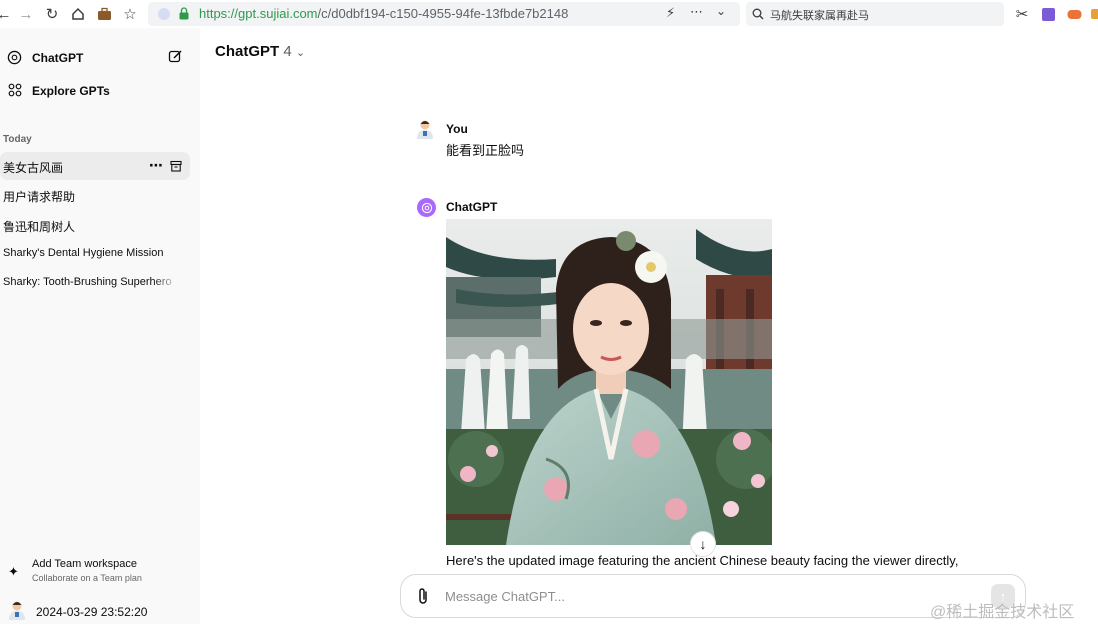 The image size is (1098, 625). What do you see at coordinates (1002, 612) in the screenshot?
I see `watermark: @稀土掘金技术社区` at bounding box center [1002, 612].